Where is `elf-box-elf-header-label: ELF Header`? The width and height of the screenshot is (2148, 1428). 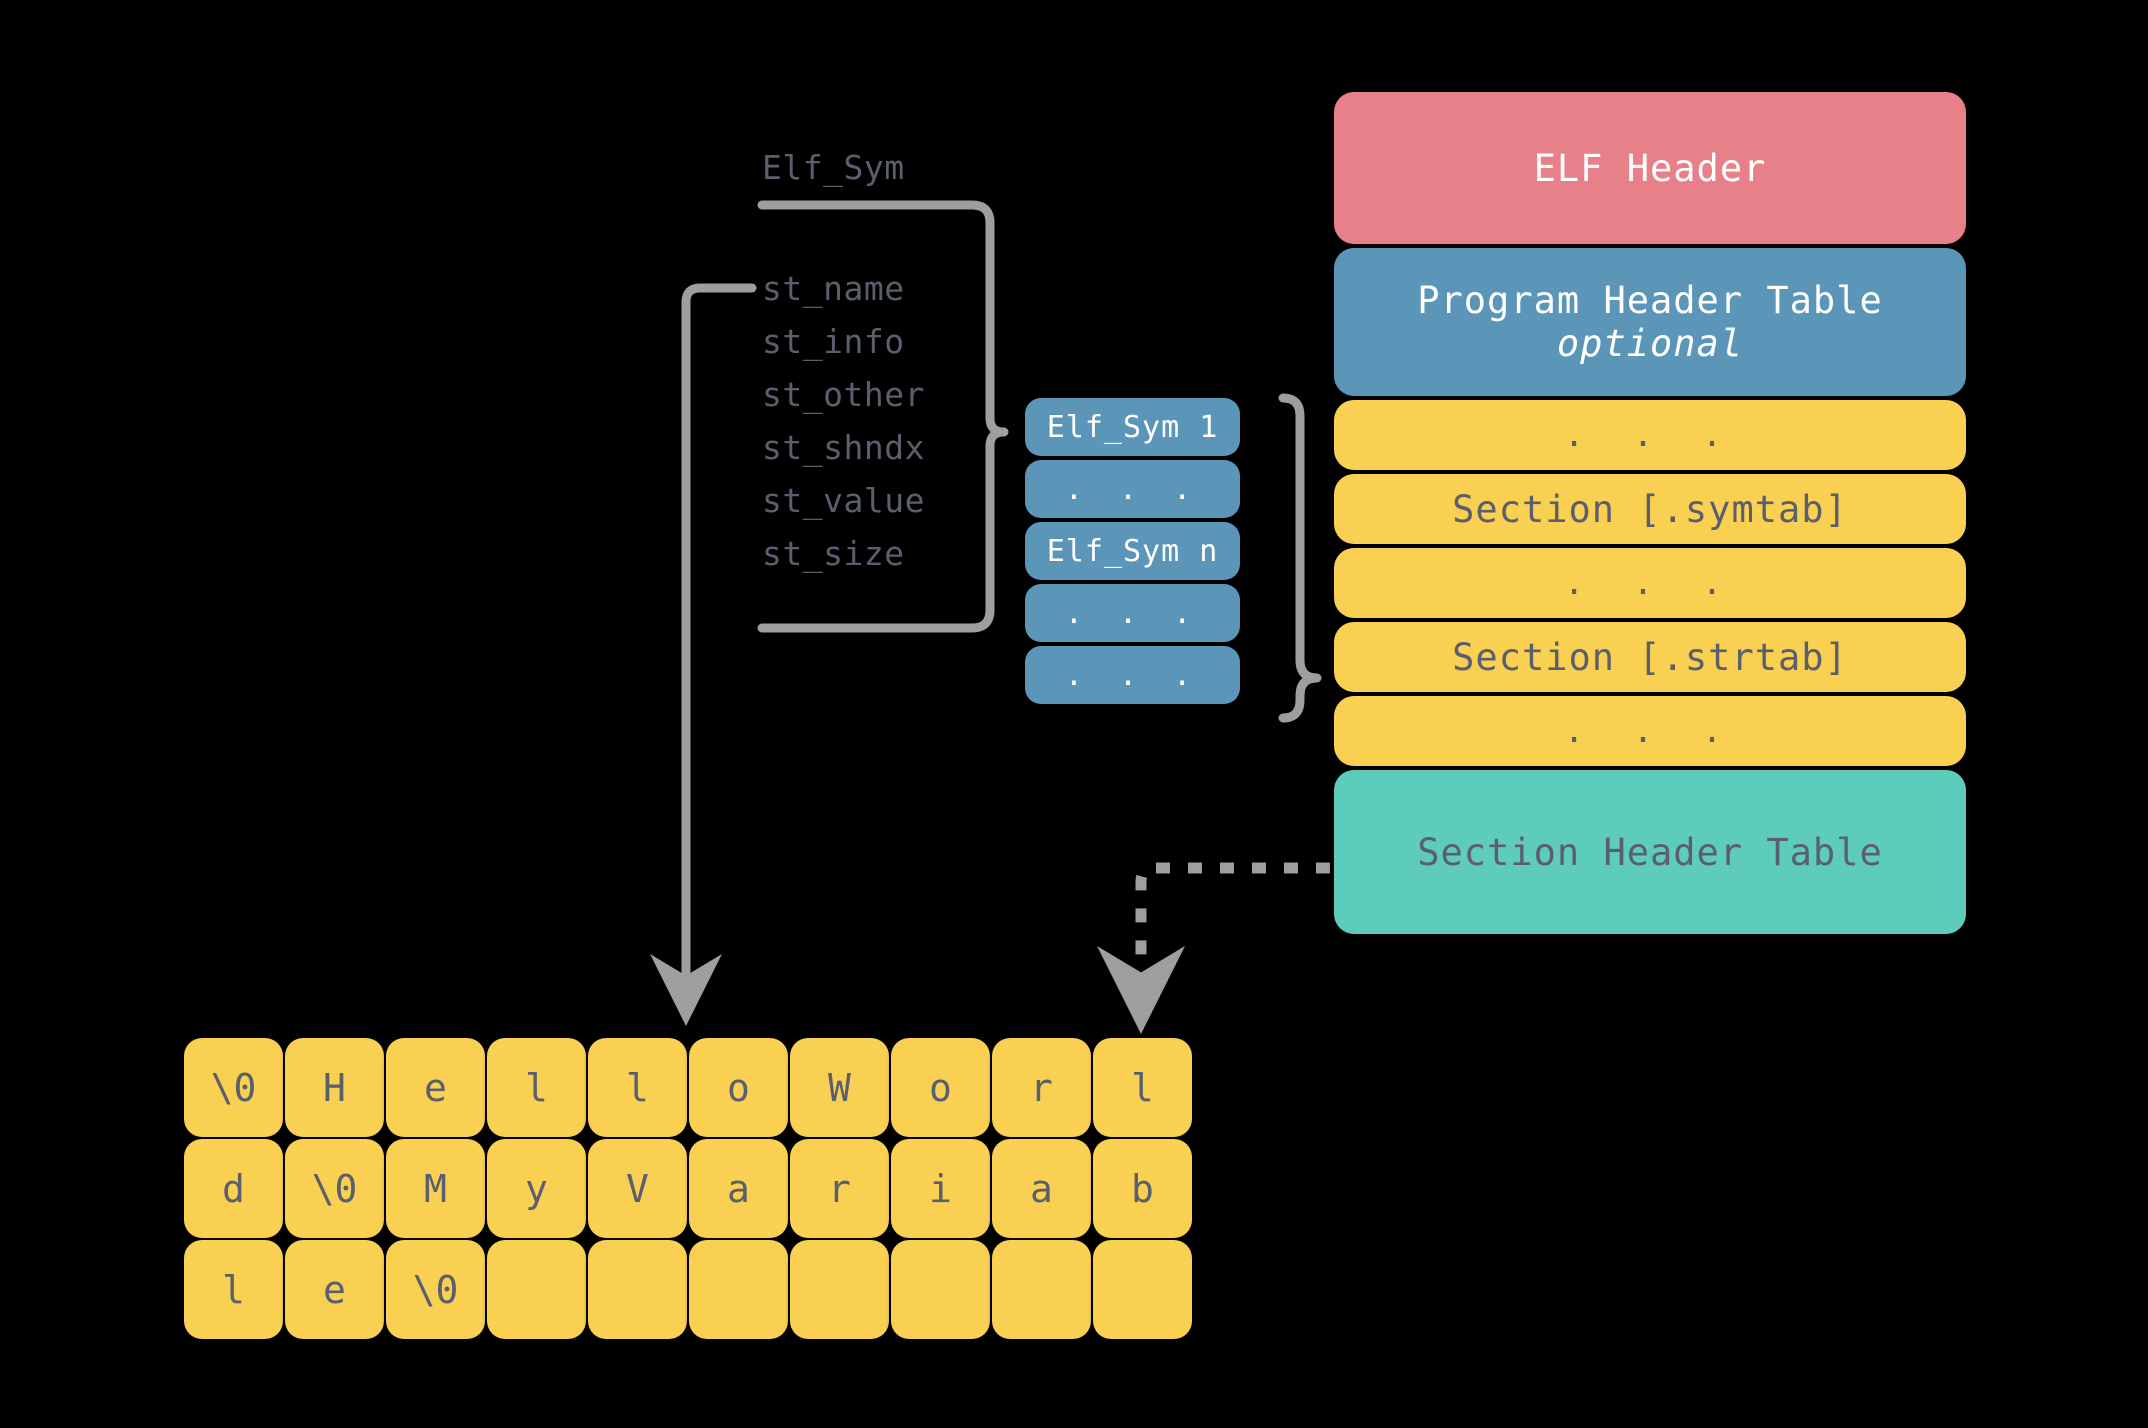
elf-box-elf-header-label: ELF Header is located at coordinates (1650, 168).